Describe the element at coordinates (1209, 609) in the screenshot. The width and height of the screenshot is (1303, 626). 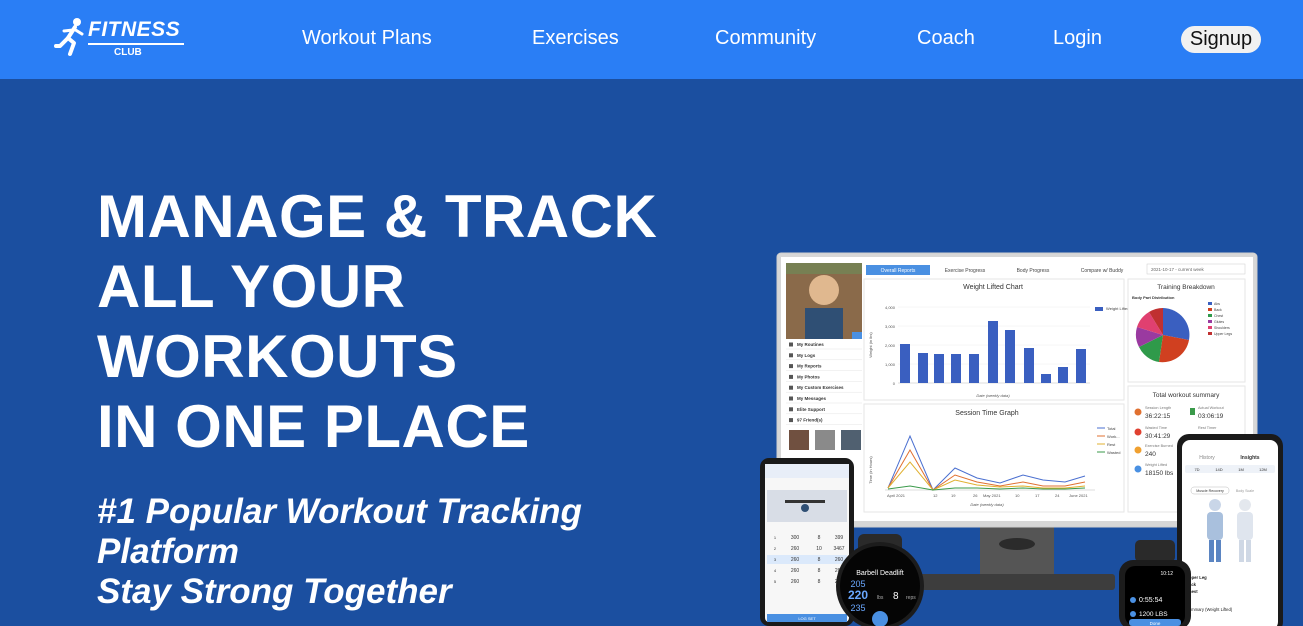
I see `phone-summary-label: Summary (Weight Lifted)` at that location.